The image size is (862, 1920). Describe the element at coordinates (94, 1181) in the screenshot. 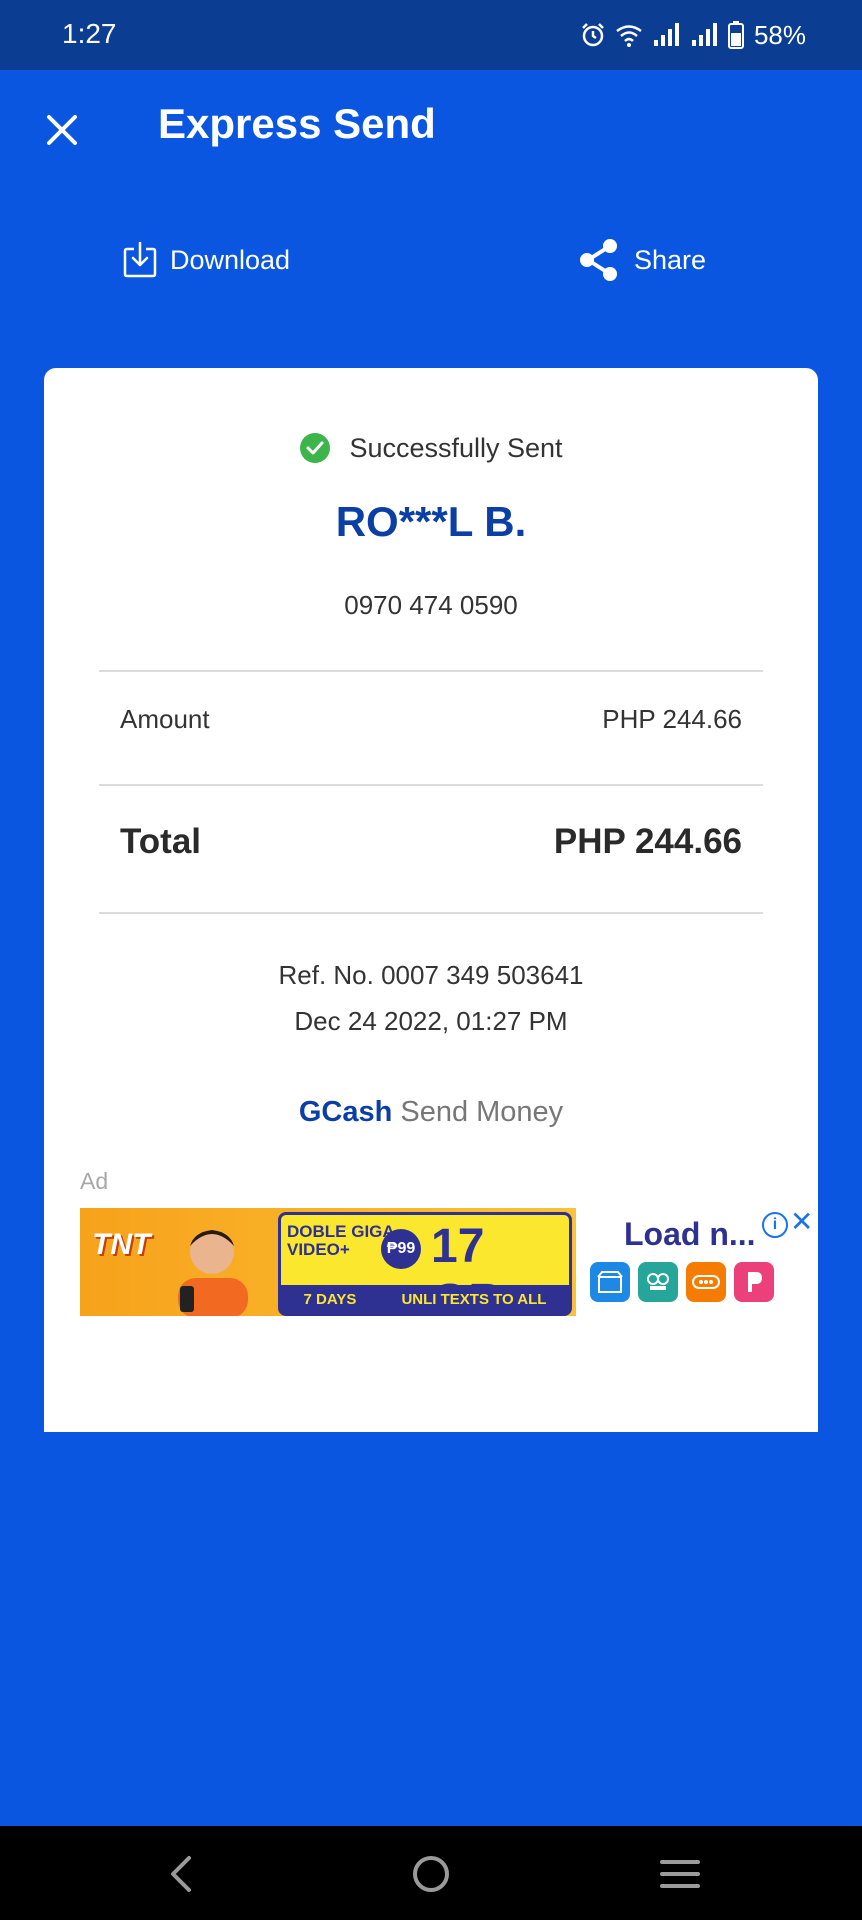

I see `ad-label: Ad` at that location.